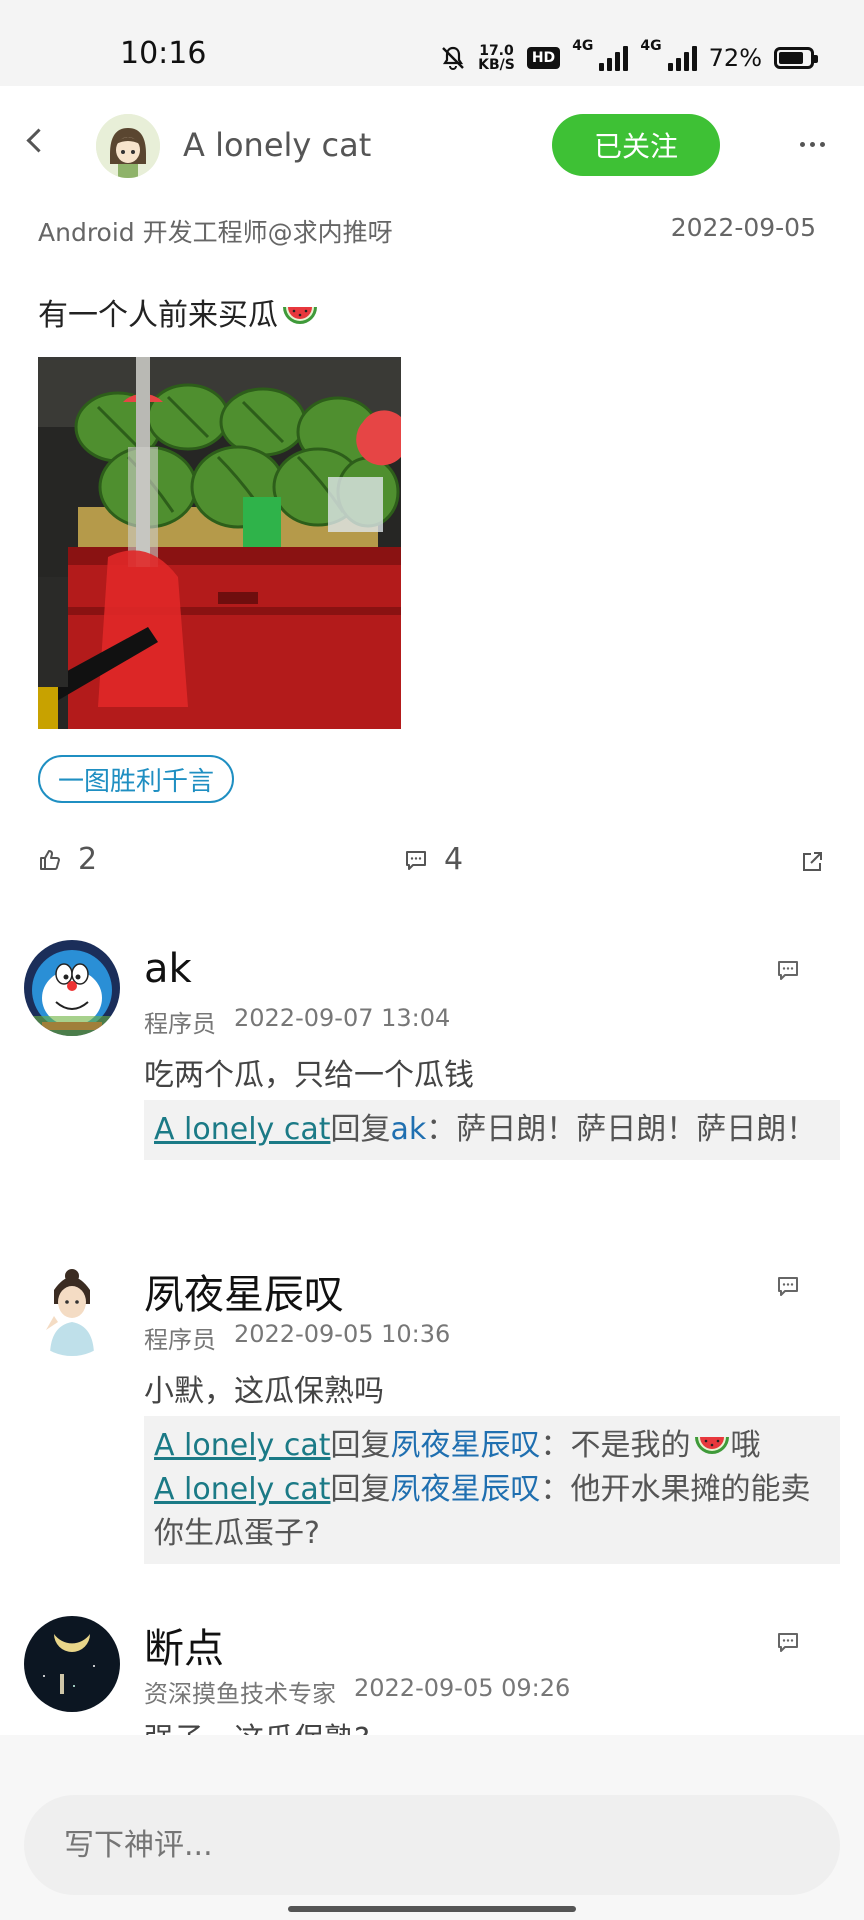 This screenshot has height=1920, width=864. I want to click on comment-input-bar, so click(432, 1827).